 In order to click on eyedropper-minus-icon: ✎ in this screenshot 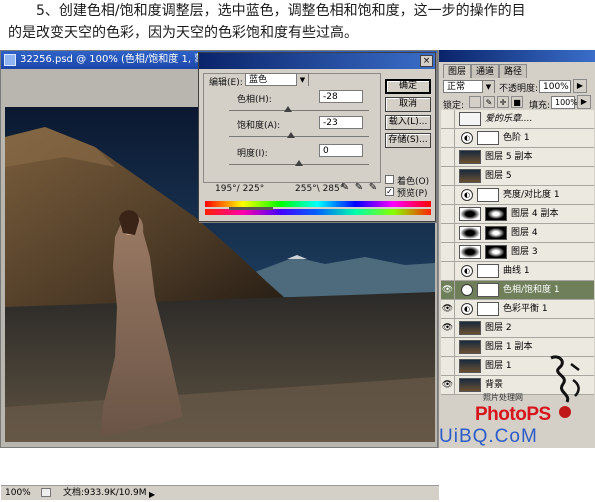, I will do `click(373, 188)`.